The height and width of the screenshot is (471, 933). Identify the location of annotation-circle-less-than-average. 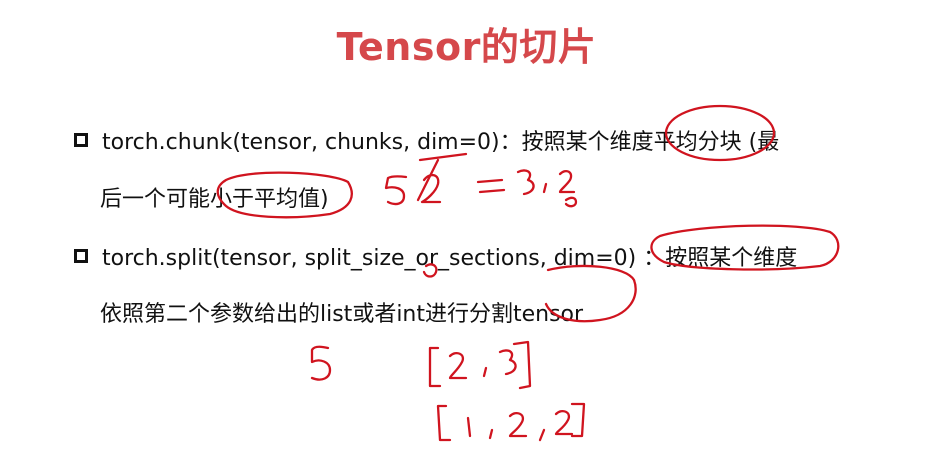
(284, 195).